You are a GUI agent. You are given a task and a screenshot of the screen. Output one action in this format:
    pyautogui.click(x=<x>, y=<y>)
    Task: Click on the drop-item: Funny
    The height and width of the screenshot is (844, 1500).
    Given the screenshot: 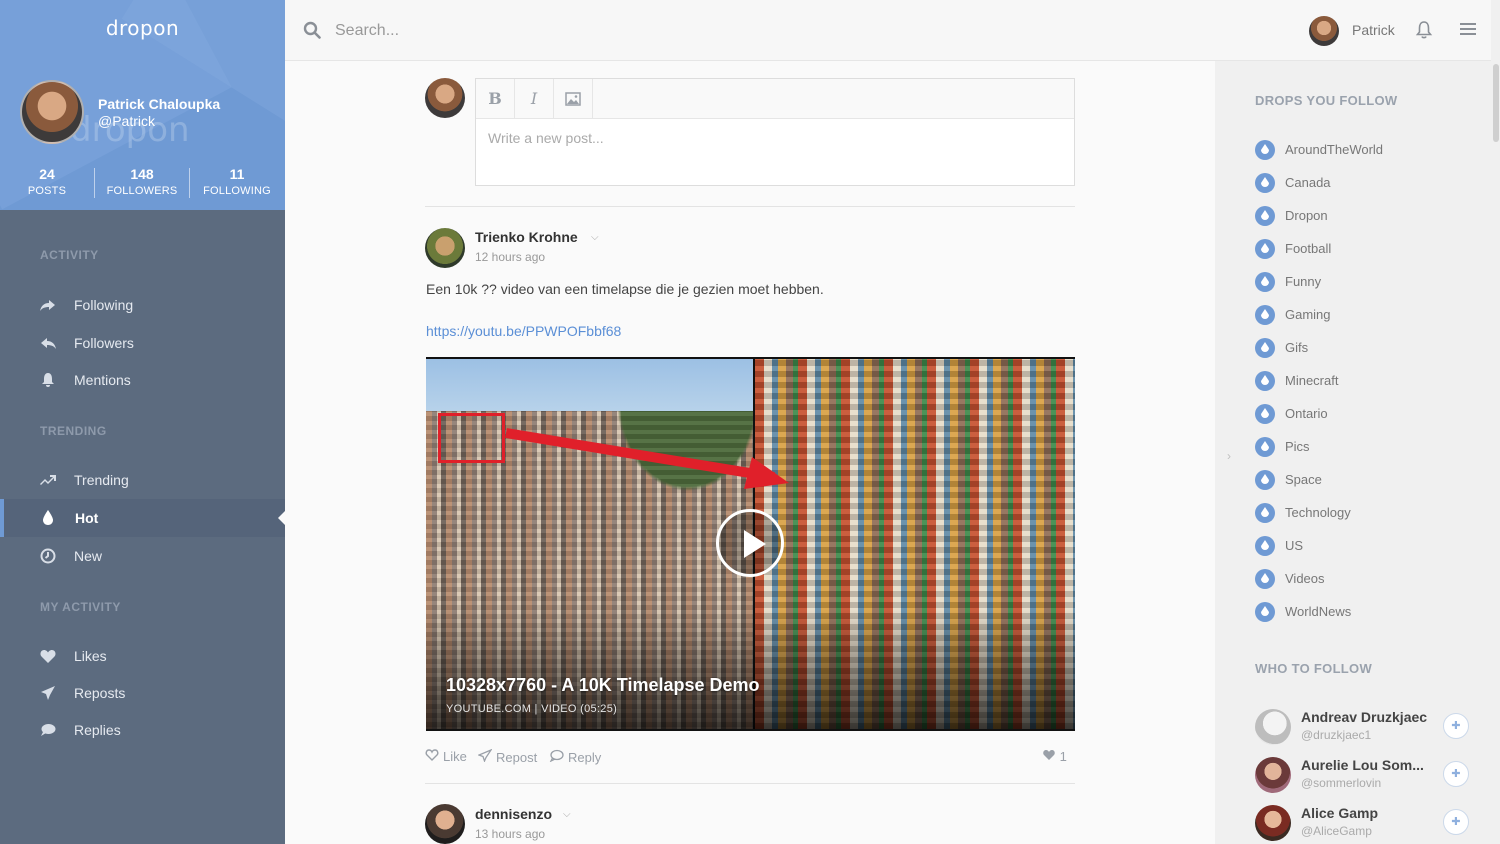 What is the action you would take?
    pyautogui.click(x=1365, y=283)
    